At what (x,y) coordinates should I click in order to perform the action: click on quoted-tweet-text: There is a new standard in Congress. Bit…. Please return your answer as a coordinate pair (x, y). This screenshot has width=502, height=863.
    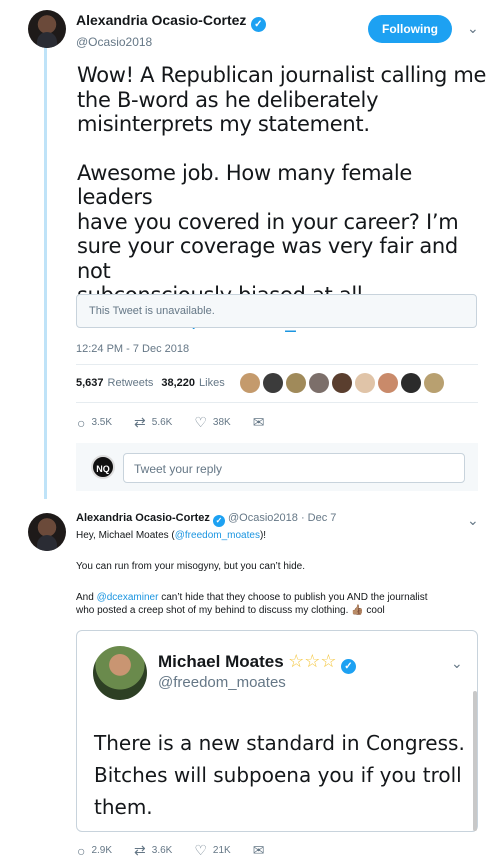
    Looking at the image, I should click on (284, 775).